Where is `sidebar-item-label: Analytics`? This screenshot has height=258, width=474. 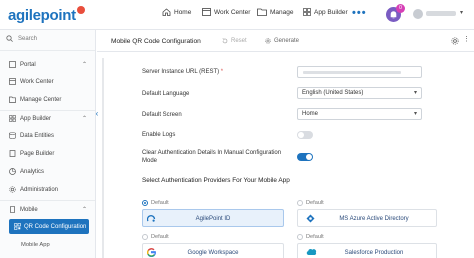 sidebar-item-label: Analytics is located at coordinates (32, 171).